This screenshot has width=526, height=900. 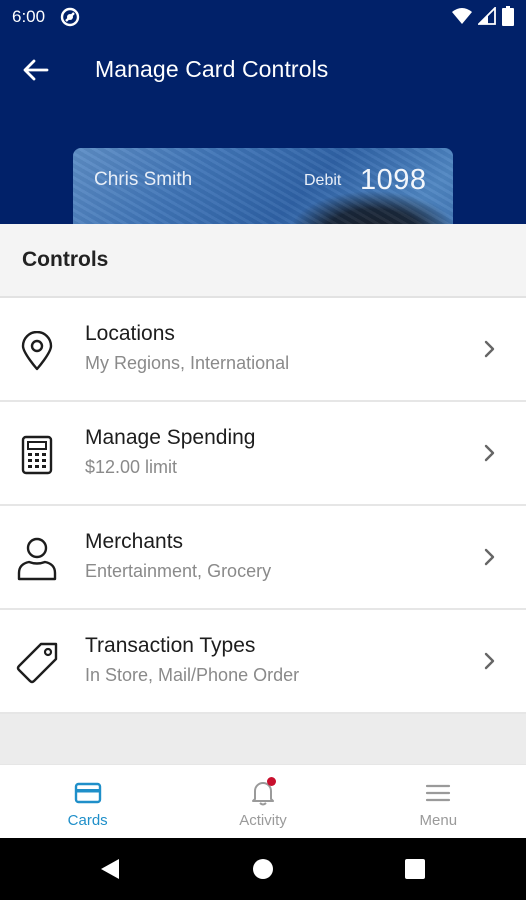 What do you see at coordinates (192, 675) in the screenshot?
I see `row-subtitle: In Store, Mail/Phone Order` at bounding box center [192, 675].